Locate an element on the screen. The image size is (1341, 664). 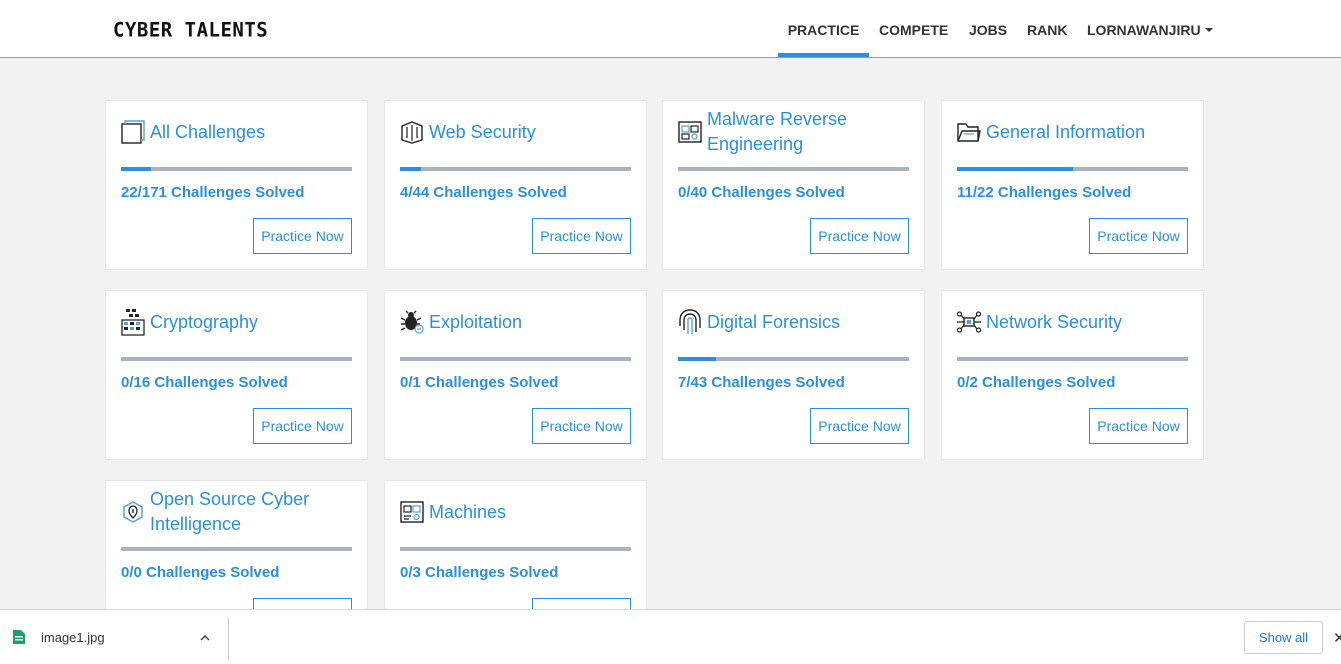
image-file-icon is located at coordinates (19, 637).